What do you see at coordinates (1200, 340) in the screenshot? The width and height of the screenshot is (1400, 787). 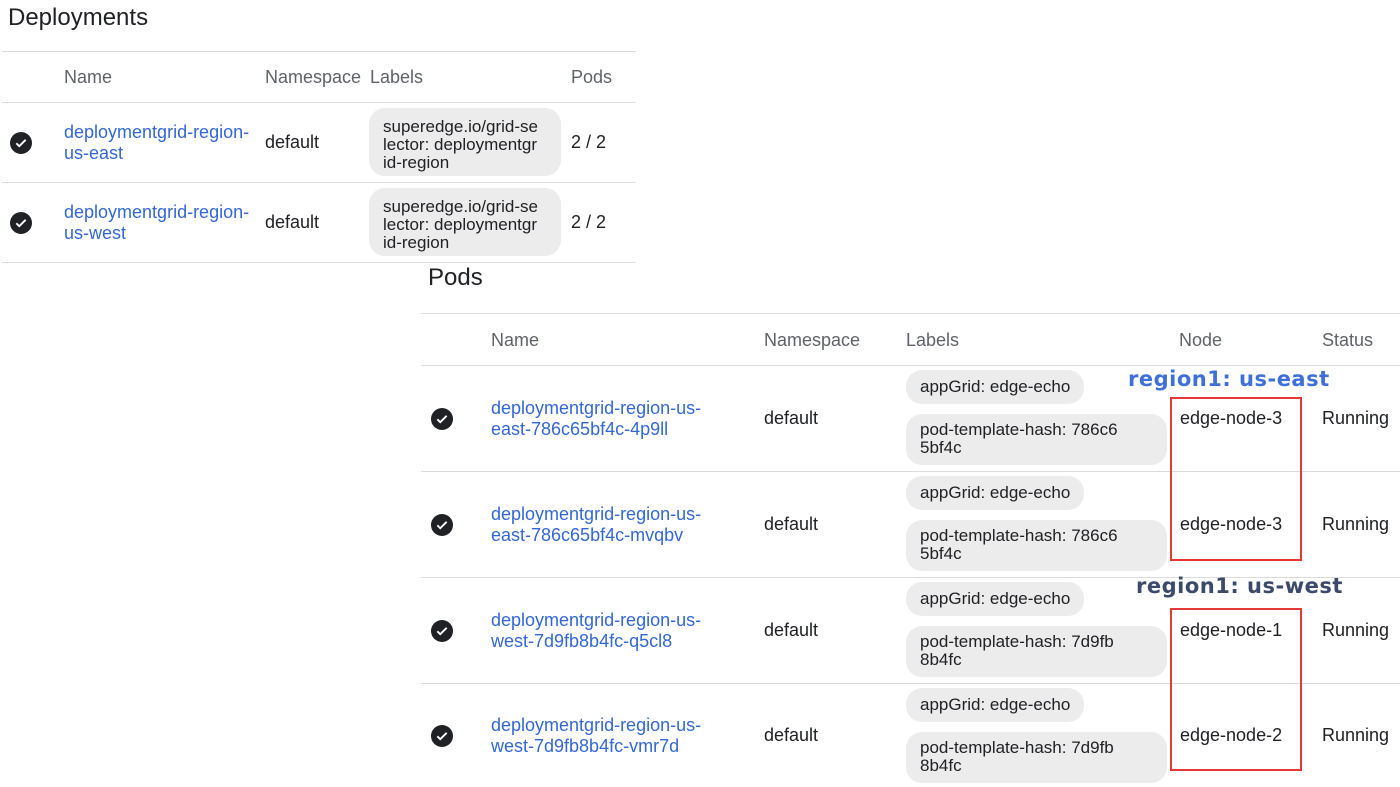 I see `pods-col-node: Node` at bounding box center [1200, 340].